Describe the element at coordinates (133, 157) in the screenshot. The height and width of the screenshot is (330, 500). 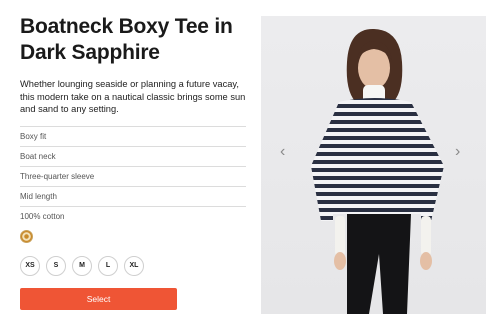
I see `feature-item: Boat neck` at that location.